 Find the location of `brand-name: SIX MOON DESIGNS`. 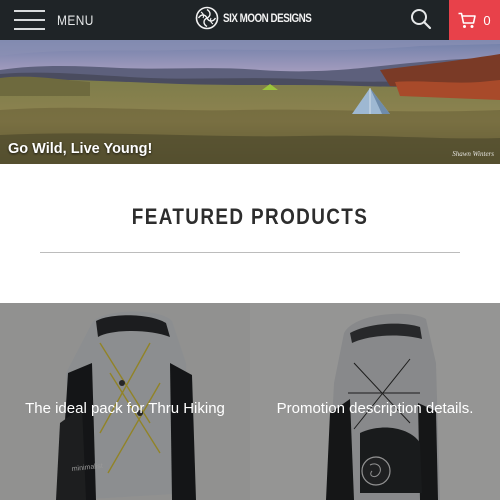

brand-name: SIX MOON DESIGNS is located at coordinates (267, 18).